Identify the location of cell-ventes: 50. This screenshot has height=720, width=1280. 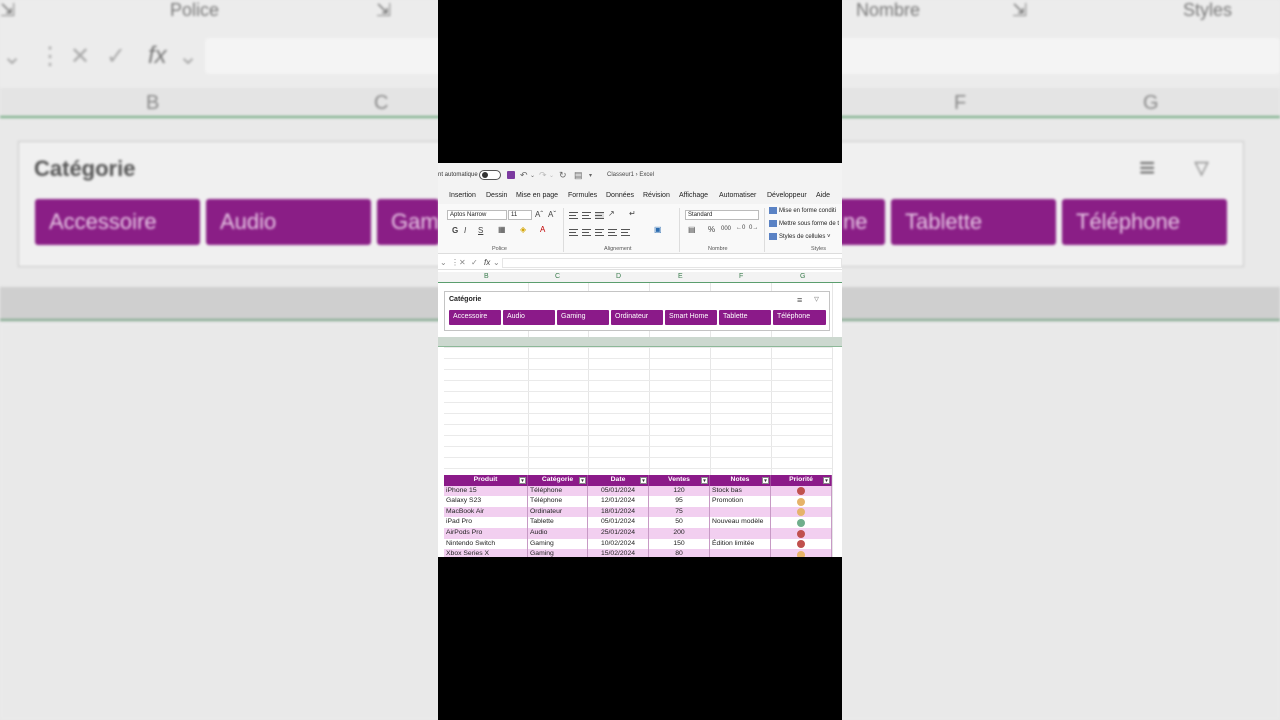
(679, 522).